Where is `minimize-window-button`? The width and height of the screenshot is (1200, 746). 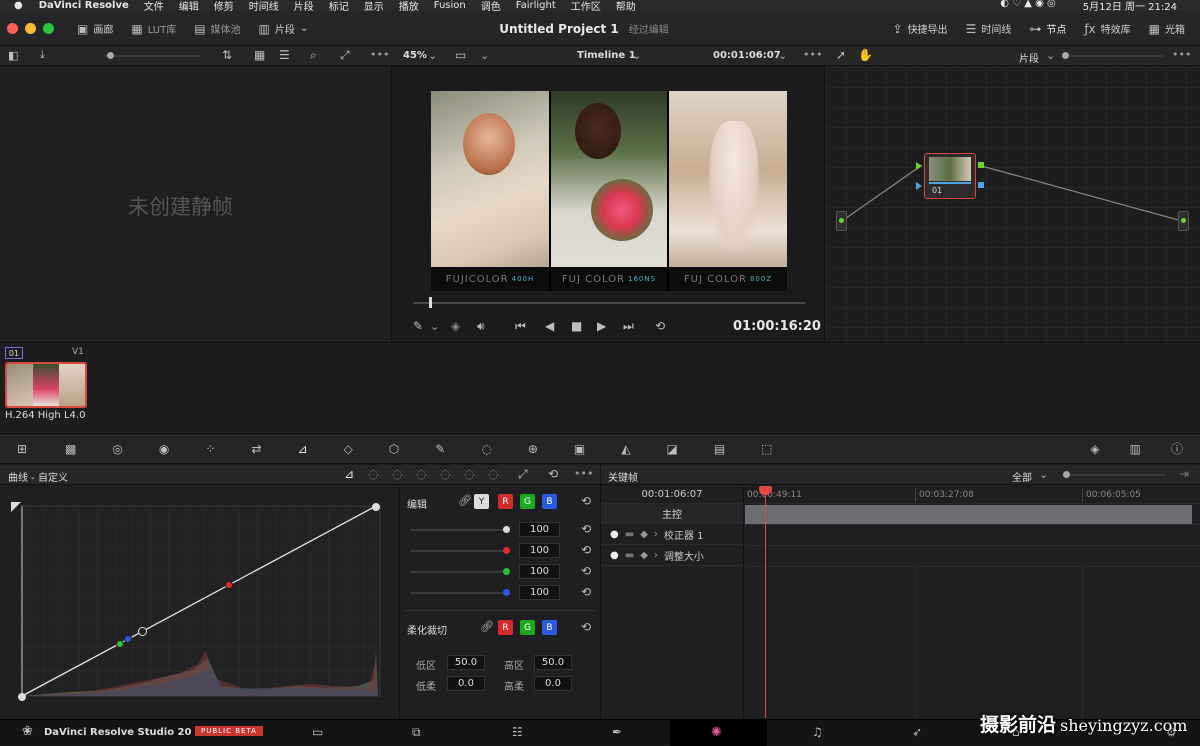 minimize-window-button is located at coordinates (30, 28).